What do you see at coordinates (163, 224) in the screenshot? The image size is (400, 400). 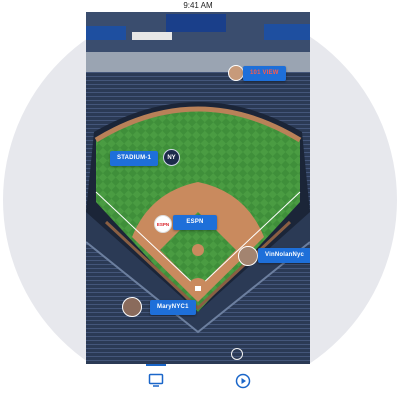 I see `espn-logo: ESPN` at bounding box center [163, 224].